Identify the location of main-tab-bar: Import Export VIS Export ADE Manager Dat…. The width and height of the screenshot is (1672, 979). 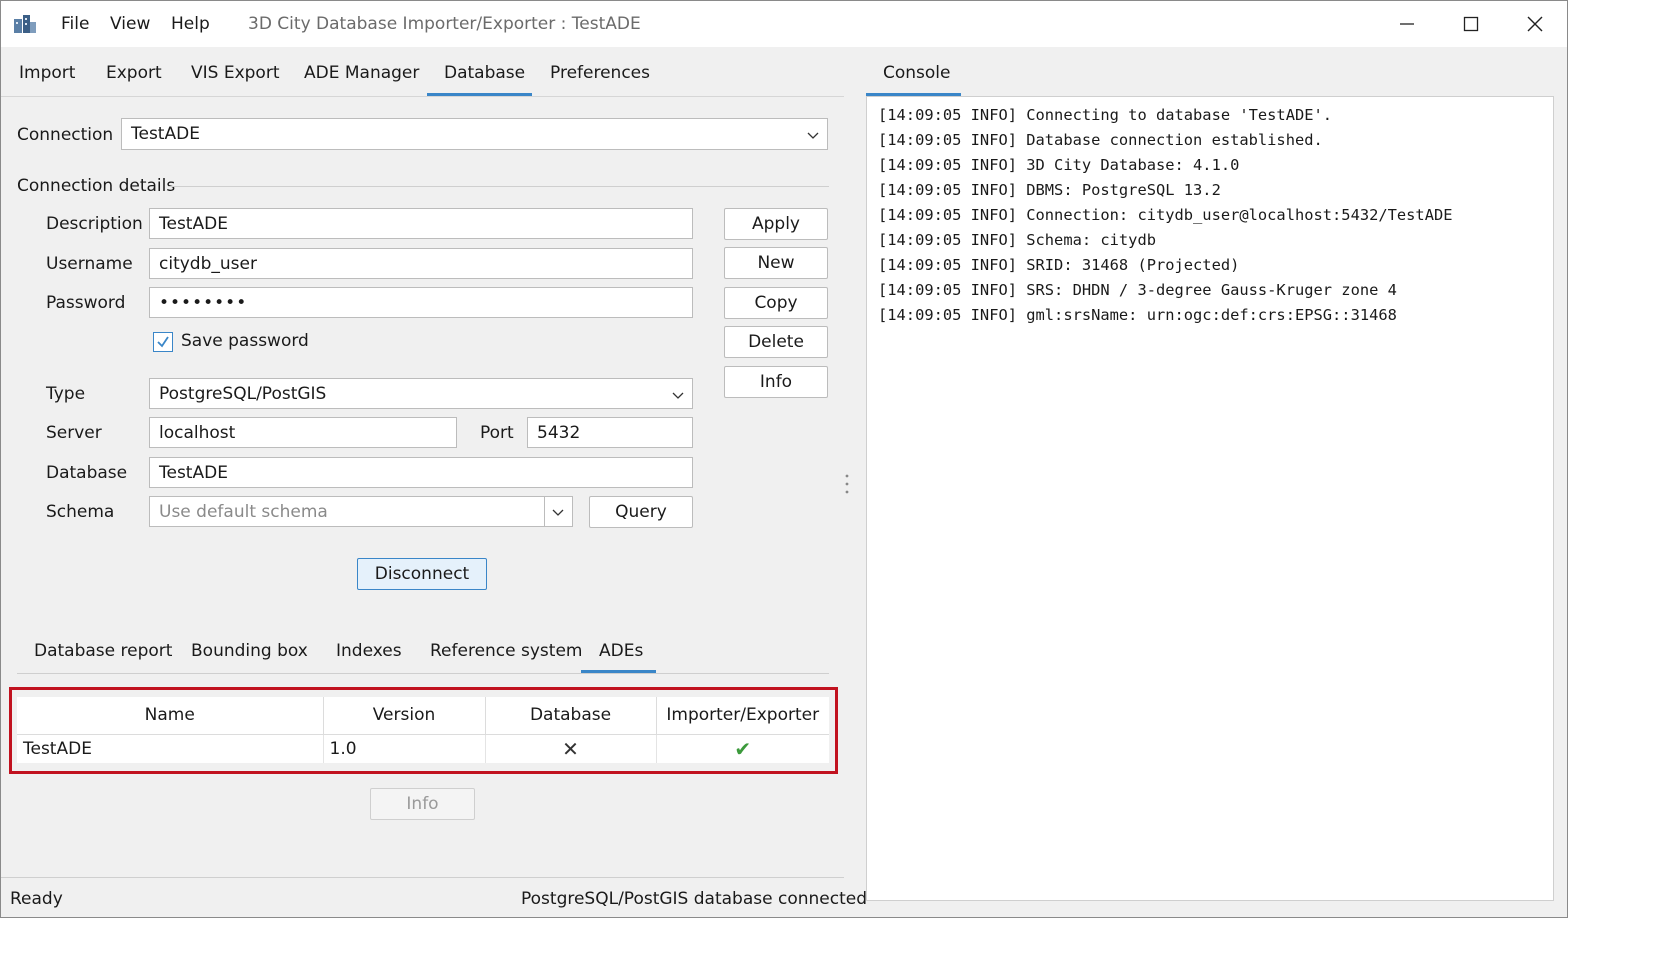
(422, 72).